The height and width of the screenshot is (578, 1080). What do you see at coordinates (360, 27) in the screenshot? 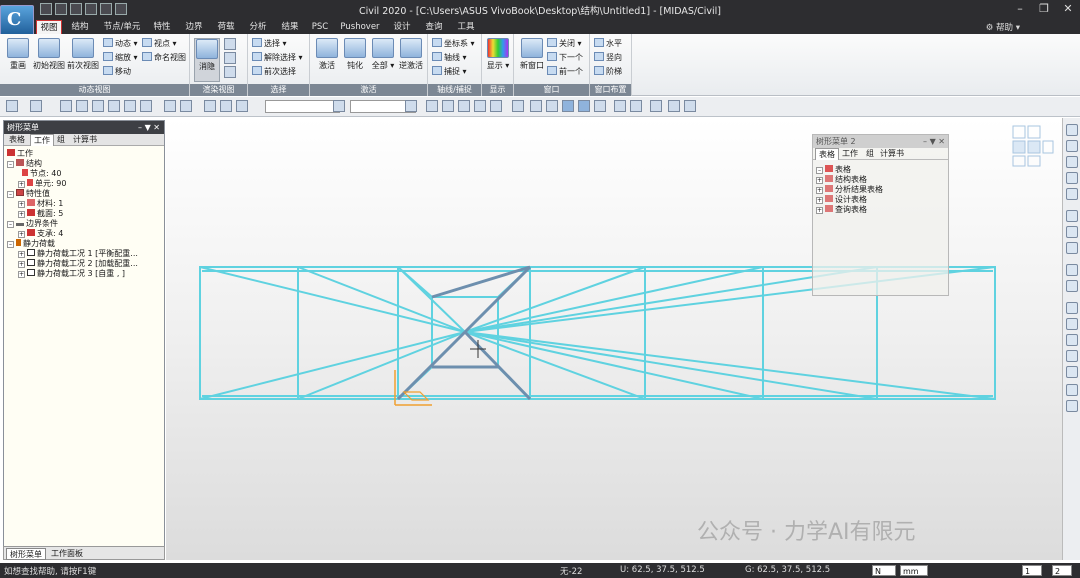
I see `tab-pushover: Pushover` at bounding box center [360, 27].